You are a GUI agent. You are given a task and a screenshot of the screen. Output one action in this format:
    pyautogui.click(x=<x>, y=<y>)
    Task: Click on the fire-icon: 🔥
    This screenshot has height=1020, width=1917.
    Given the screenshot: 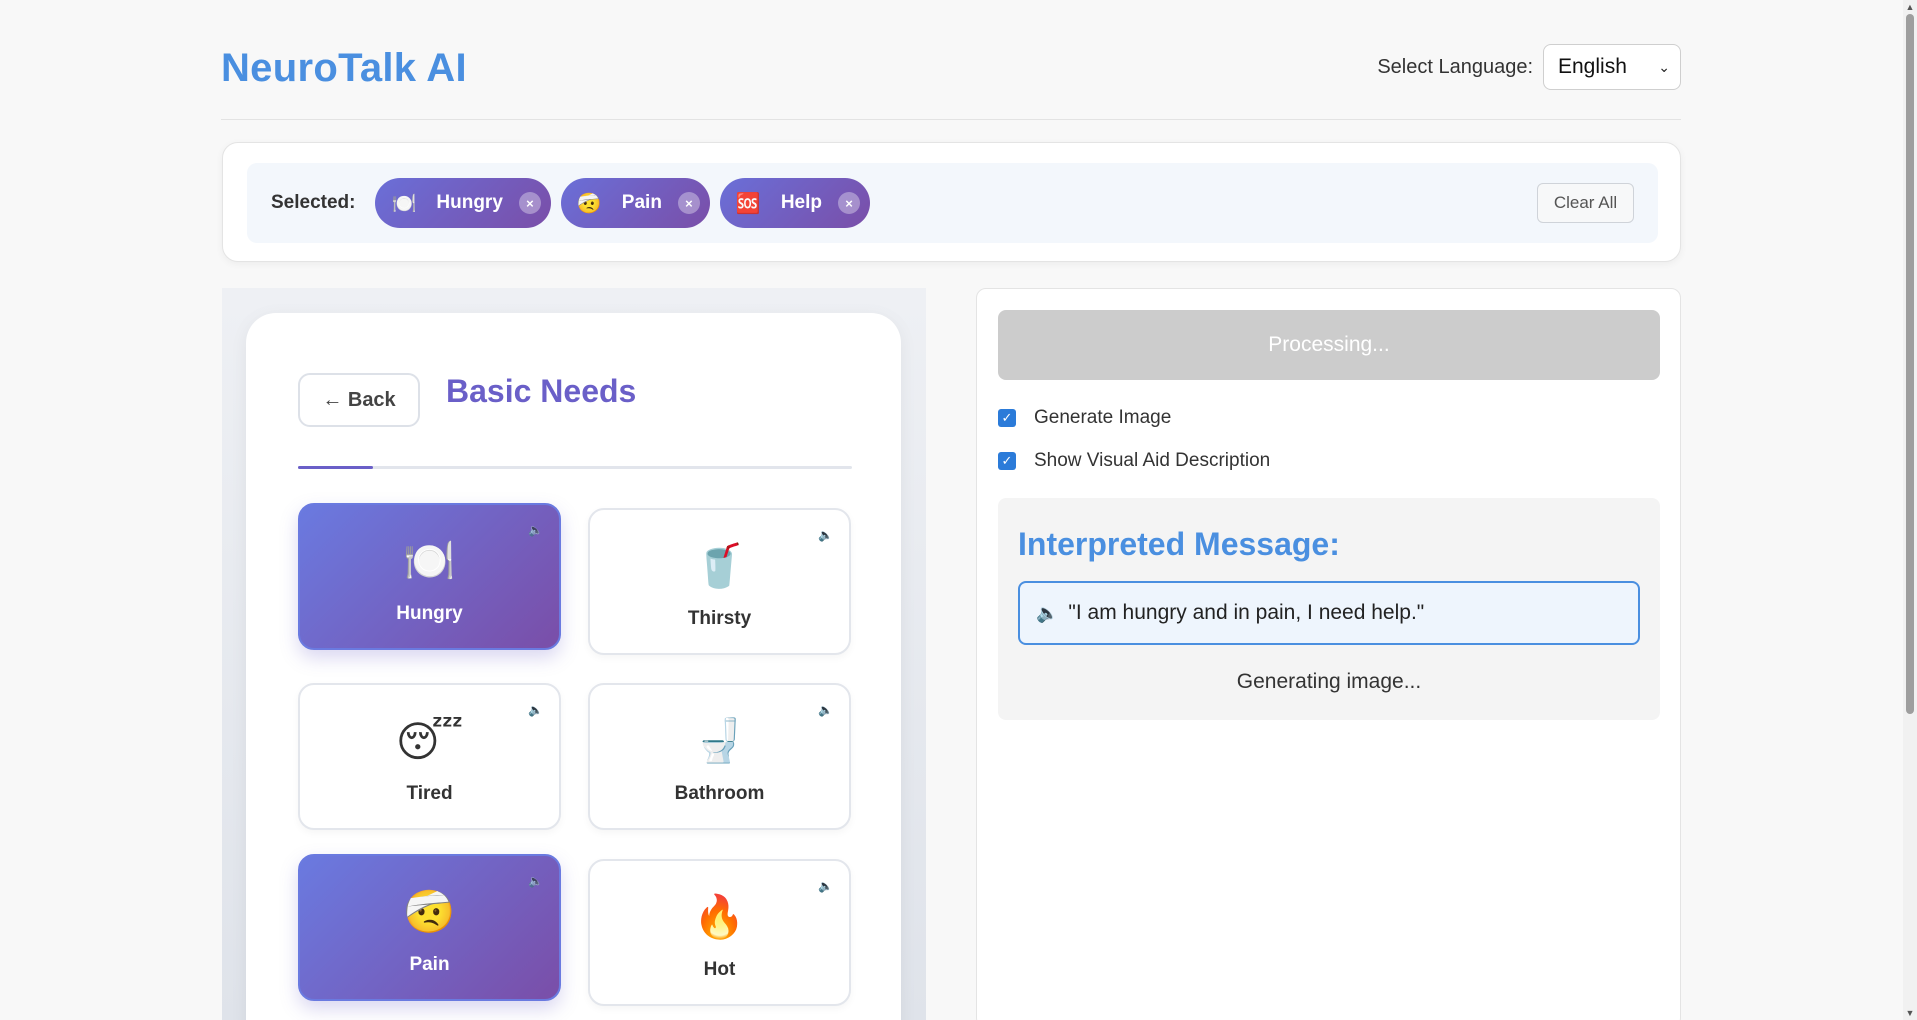 What is the action you would take?
    pyautogui.click(x=719, y=916)
    